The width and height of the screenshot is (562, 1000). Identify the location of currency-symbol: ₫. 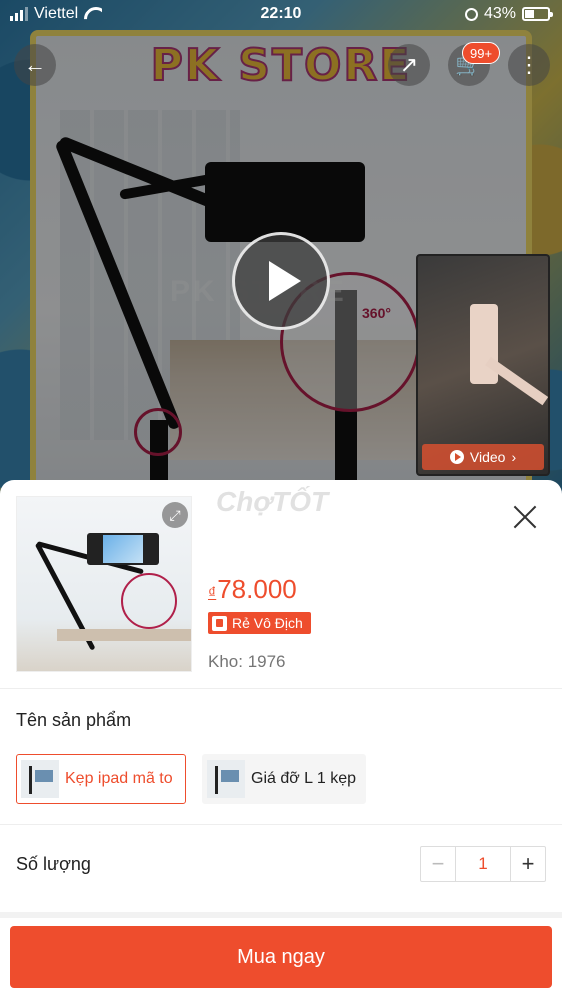
(212, 593).